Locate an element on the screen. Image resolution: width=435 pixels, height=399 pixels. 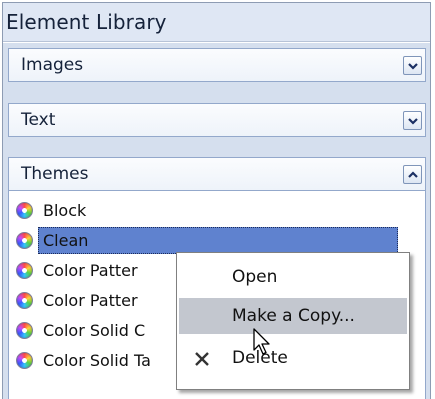
theme-item-clean: Clean is located at coordinates (218, 240).